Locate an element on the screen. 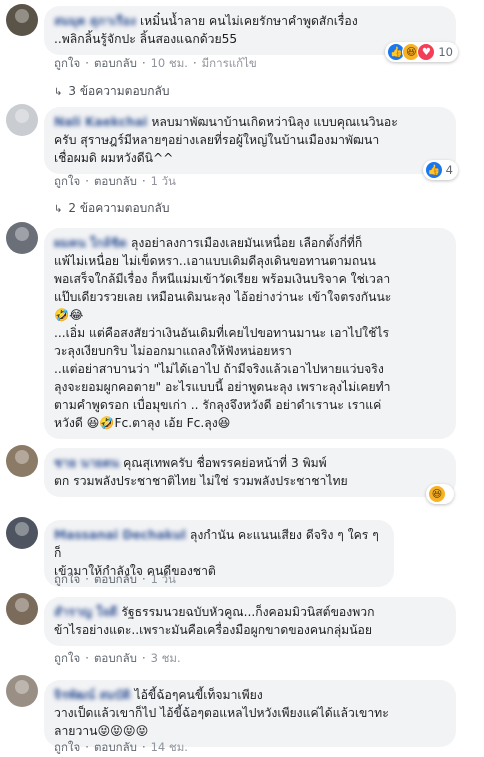  reaction-summary: 😆 is located at coordinates (440, 494).